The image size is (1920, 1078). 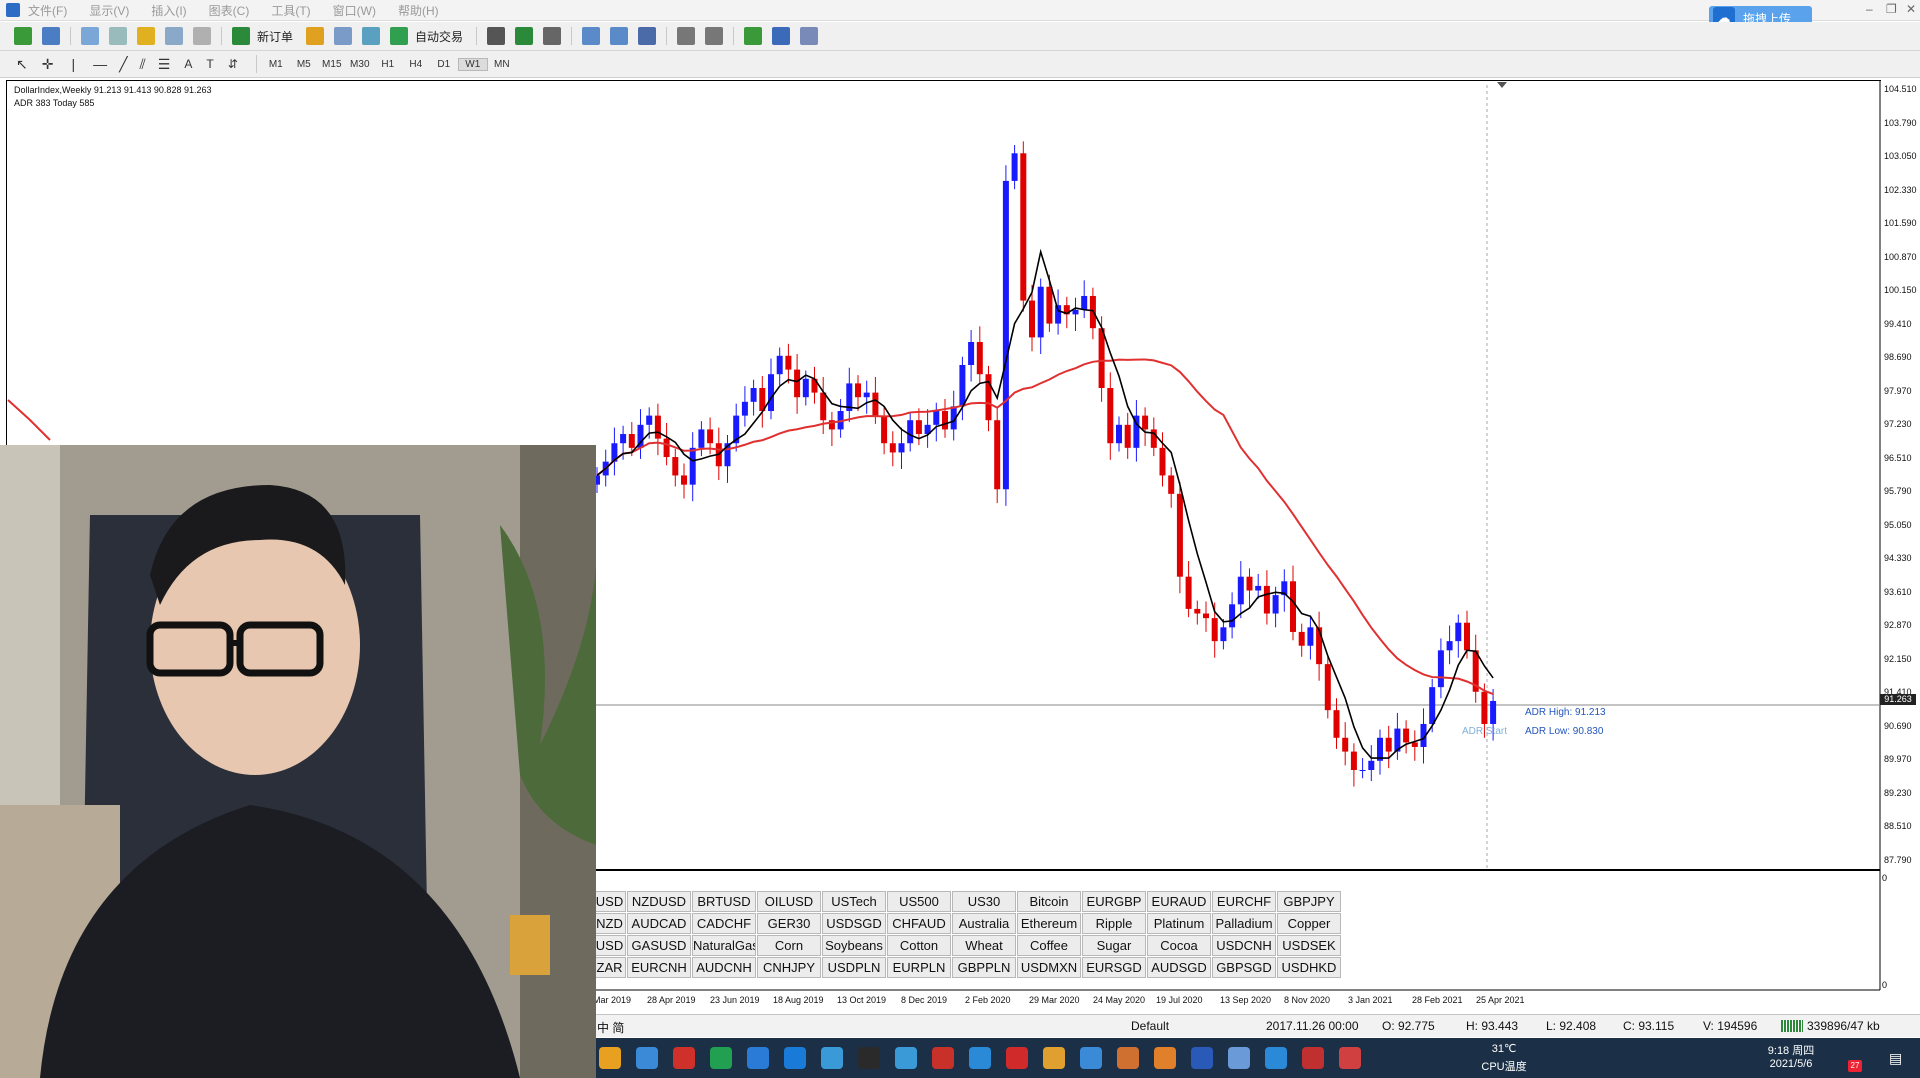 What do you see at coordinates (610, 1058) in the screenshot?
I see `file-explorer-icon` at bounding box center [610, 1058].